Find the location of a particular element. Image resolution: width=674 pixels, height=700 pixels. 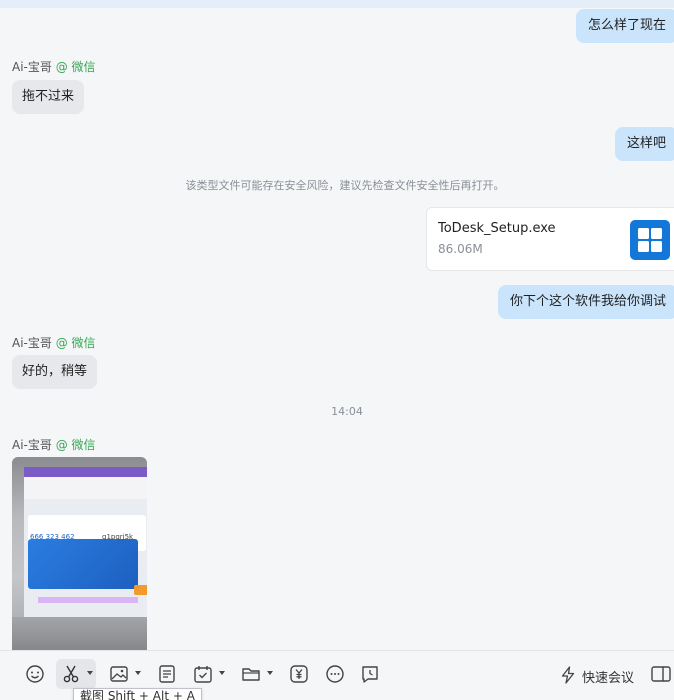

message-incoming: 拖不过来 is located at coordinates (48, 97).